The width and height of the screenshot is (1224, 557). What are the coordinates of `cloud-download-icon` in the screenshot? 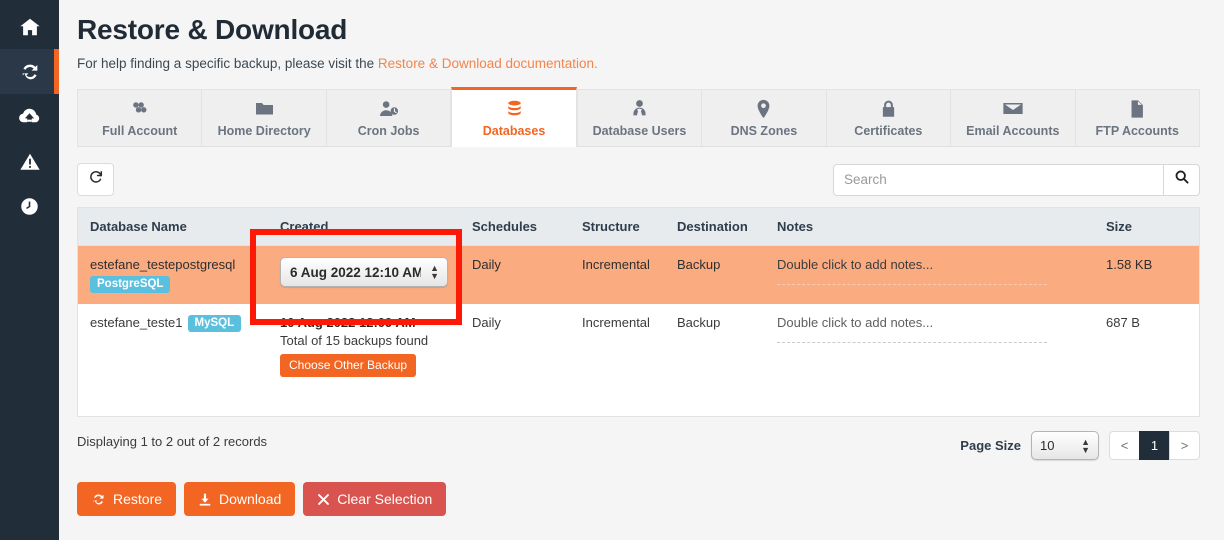 It's located at (29, 116).